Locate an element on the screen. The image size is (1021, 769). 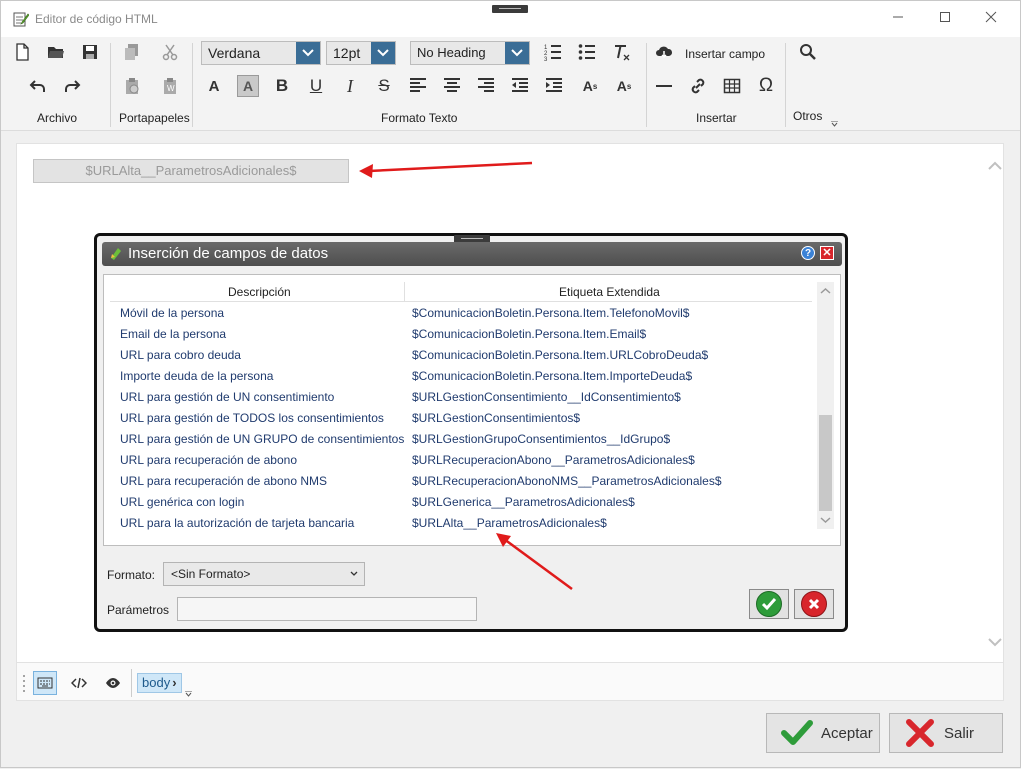
divider is located at coordinates (131, 683).